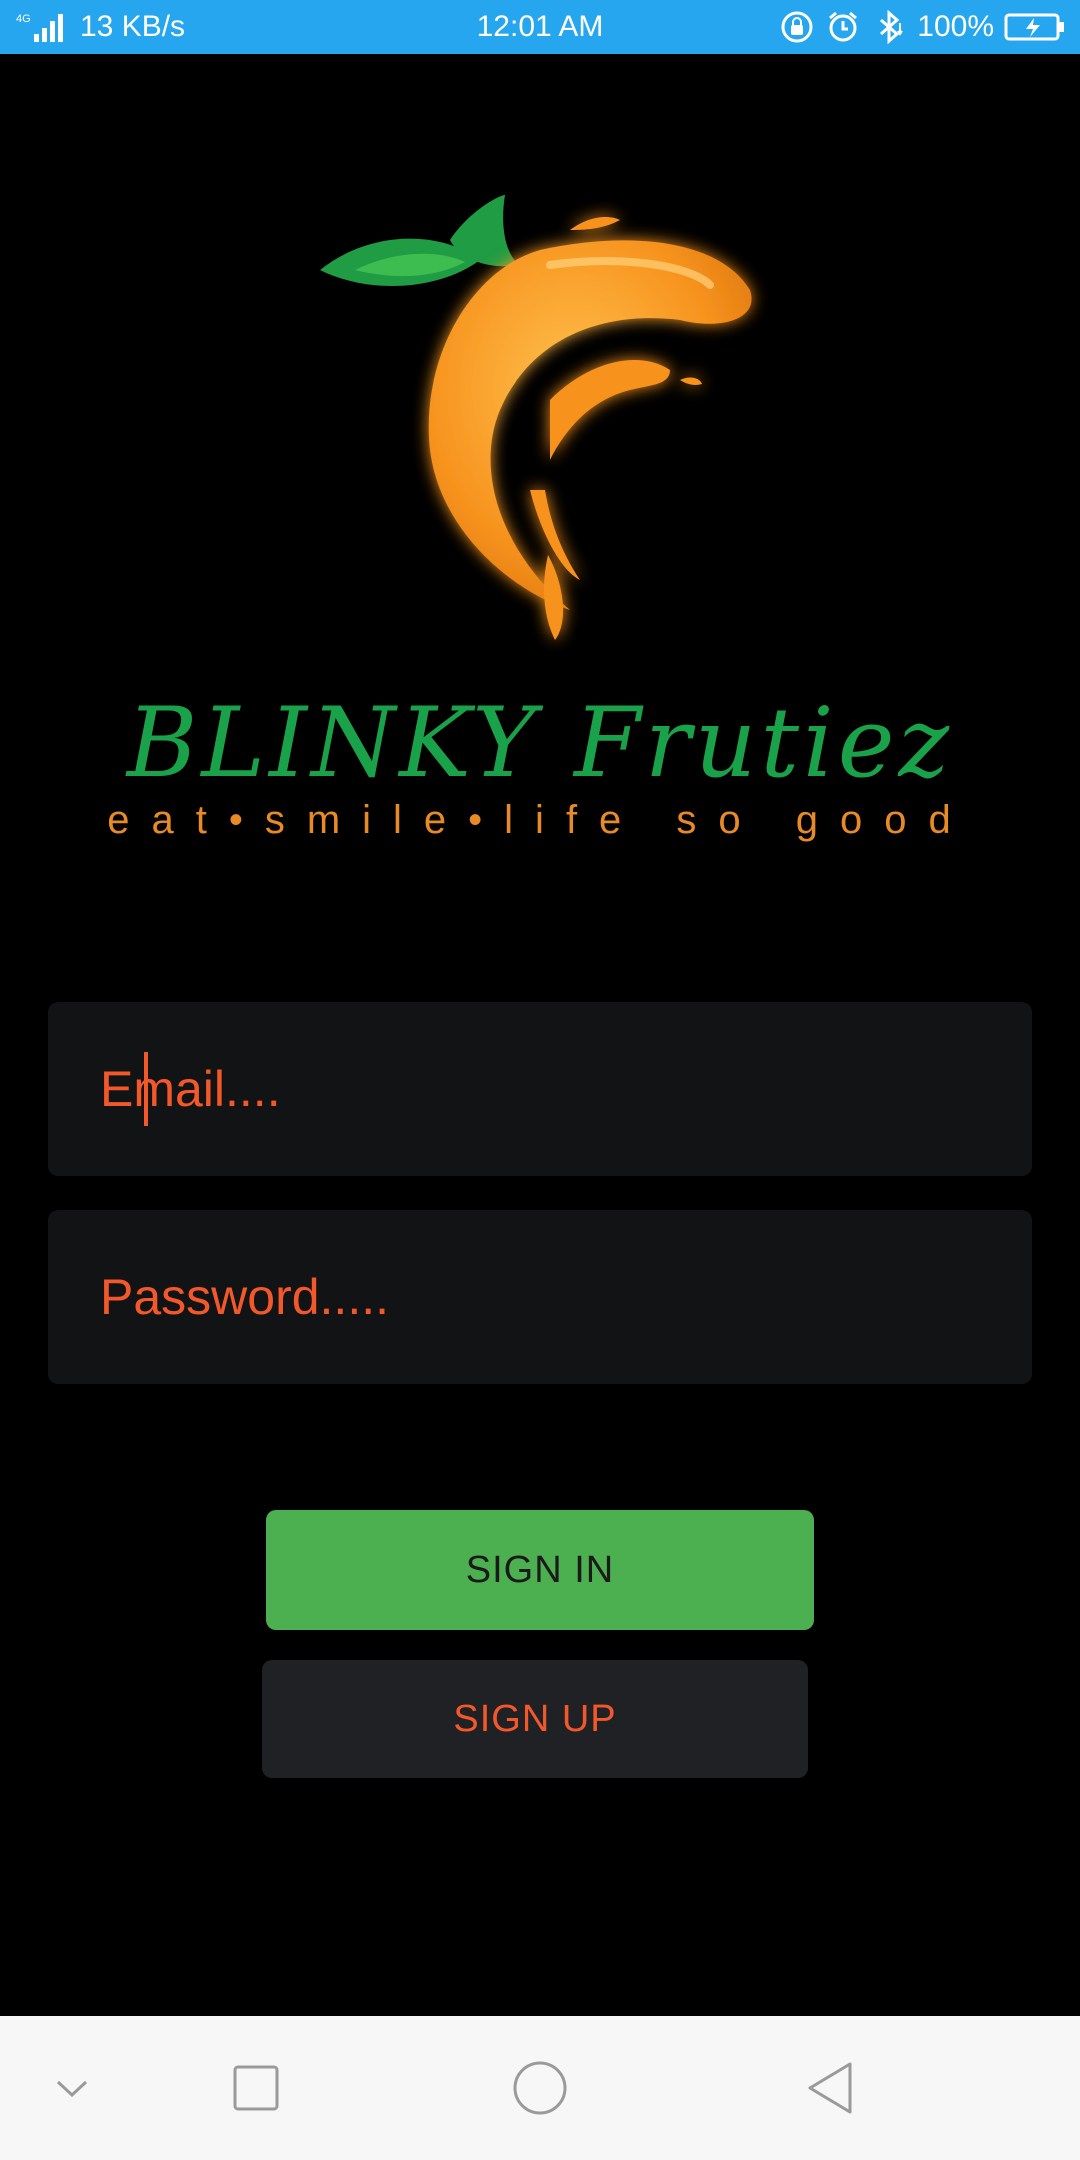 This screenshot has width=1080, height=2160. I want to click on email-field-container, so click(540, 1089).